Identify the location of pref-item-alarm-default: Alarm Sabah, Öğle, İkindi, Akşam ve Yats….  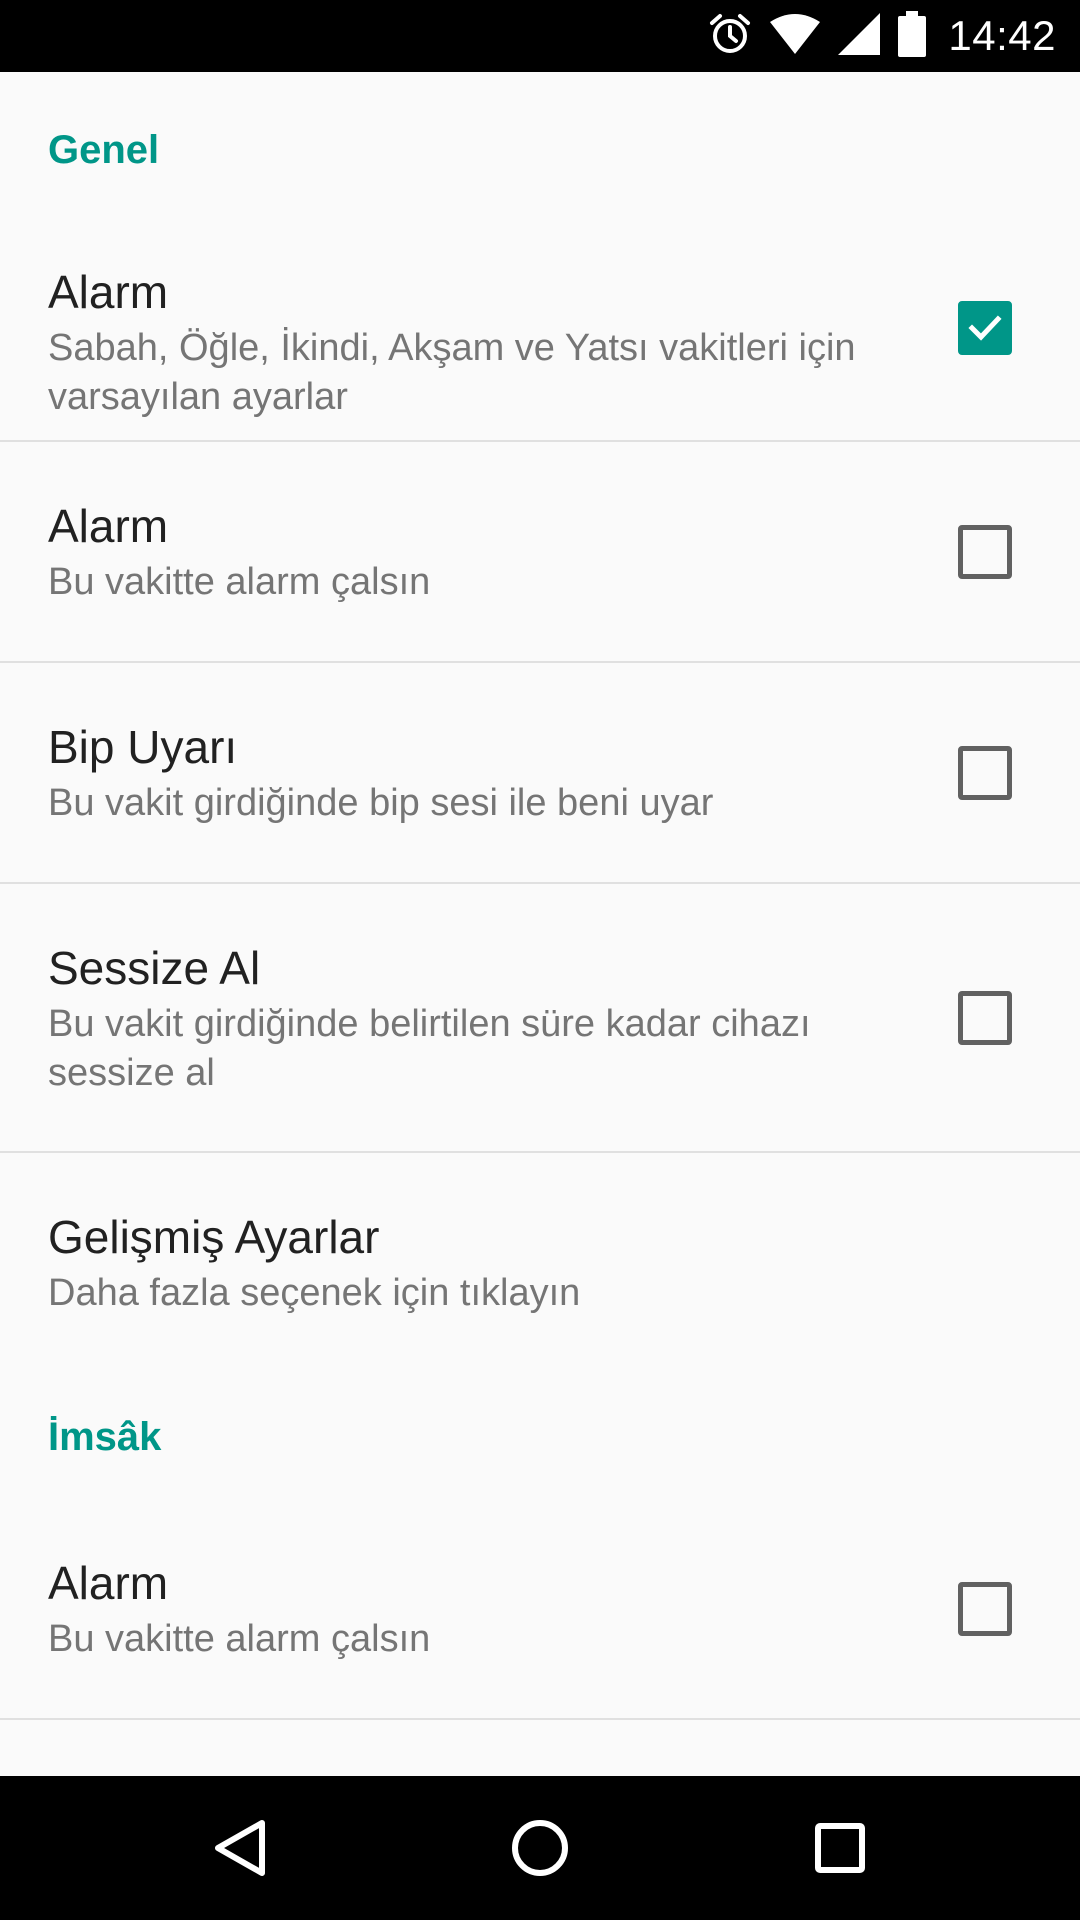
(540, 329).